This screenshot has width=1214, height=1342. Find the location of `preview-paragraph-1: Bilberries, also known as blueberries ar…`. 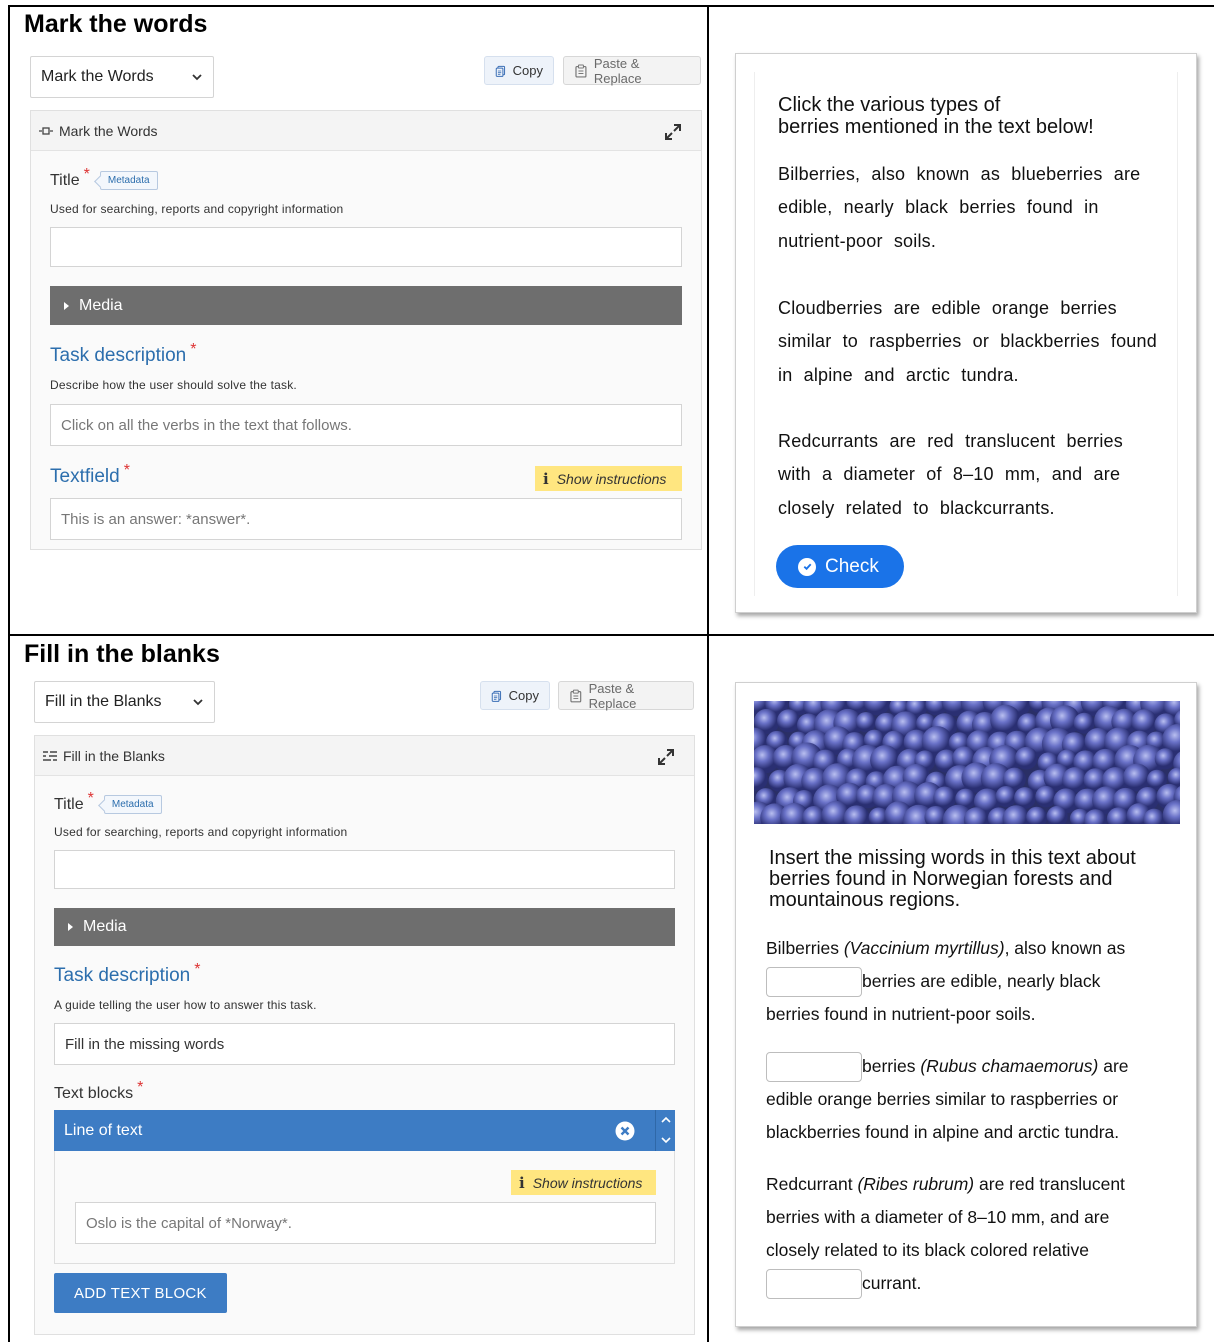

preview-paragraph-1: Bilberries, also known as blueberries ar… is located at coordinates (970, 208).